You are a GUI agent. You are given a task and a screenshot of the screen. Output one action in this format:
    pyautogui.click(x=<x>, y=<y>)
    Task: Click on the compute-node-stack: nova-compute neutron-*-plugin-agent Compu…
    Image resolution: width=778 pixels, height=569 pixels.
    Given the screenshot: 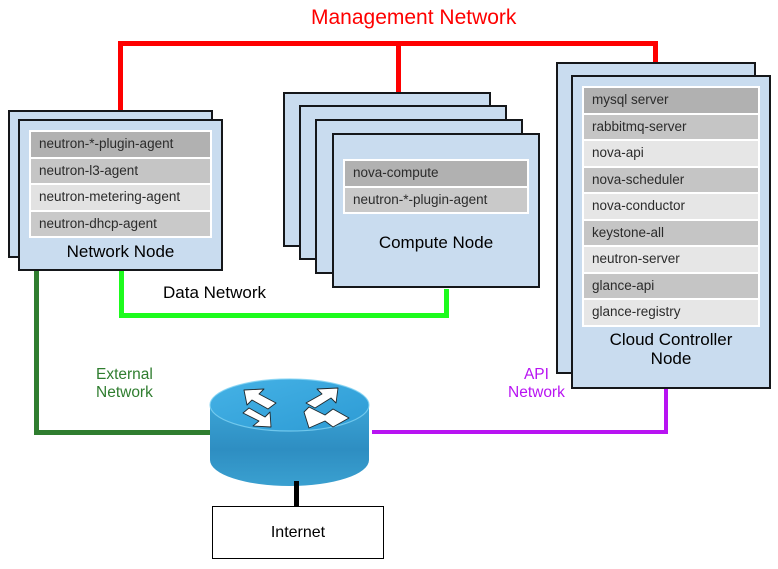 What is the action you would take?
    pyautogui.click(x=413, y=192)
    